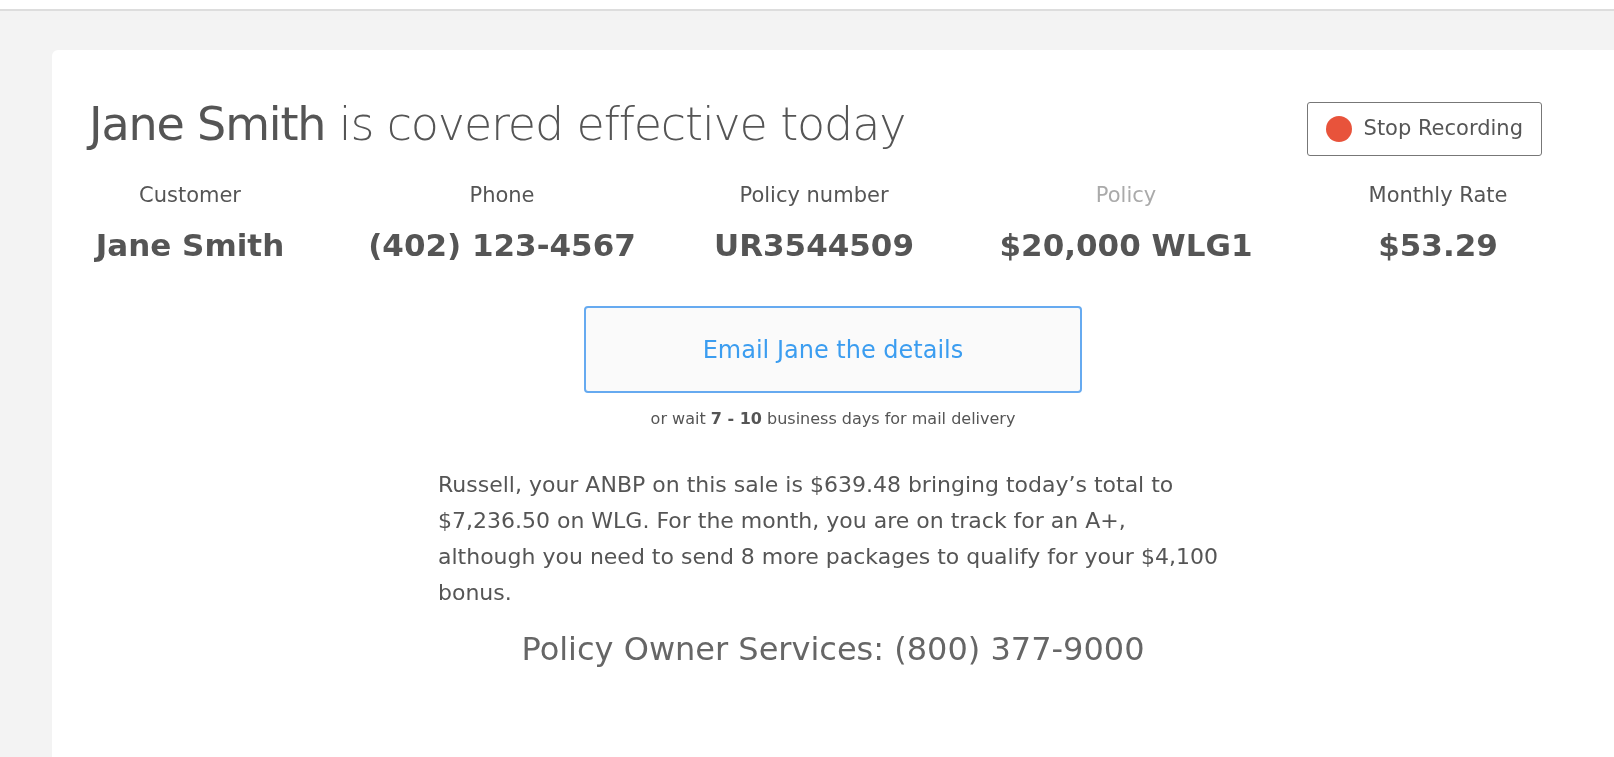 Image resolution: width=1614 pixels, height=757 pixels. Describe the element at coordinates (502, 195) in the screenshot. I see `stat-label: Phone` at that location.